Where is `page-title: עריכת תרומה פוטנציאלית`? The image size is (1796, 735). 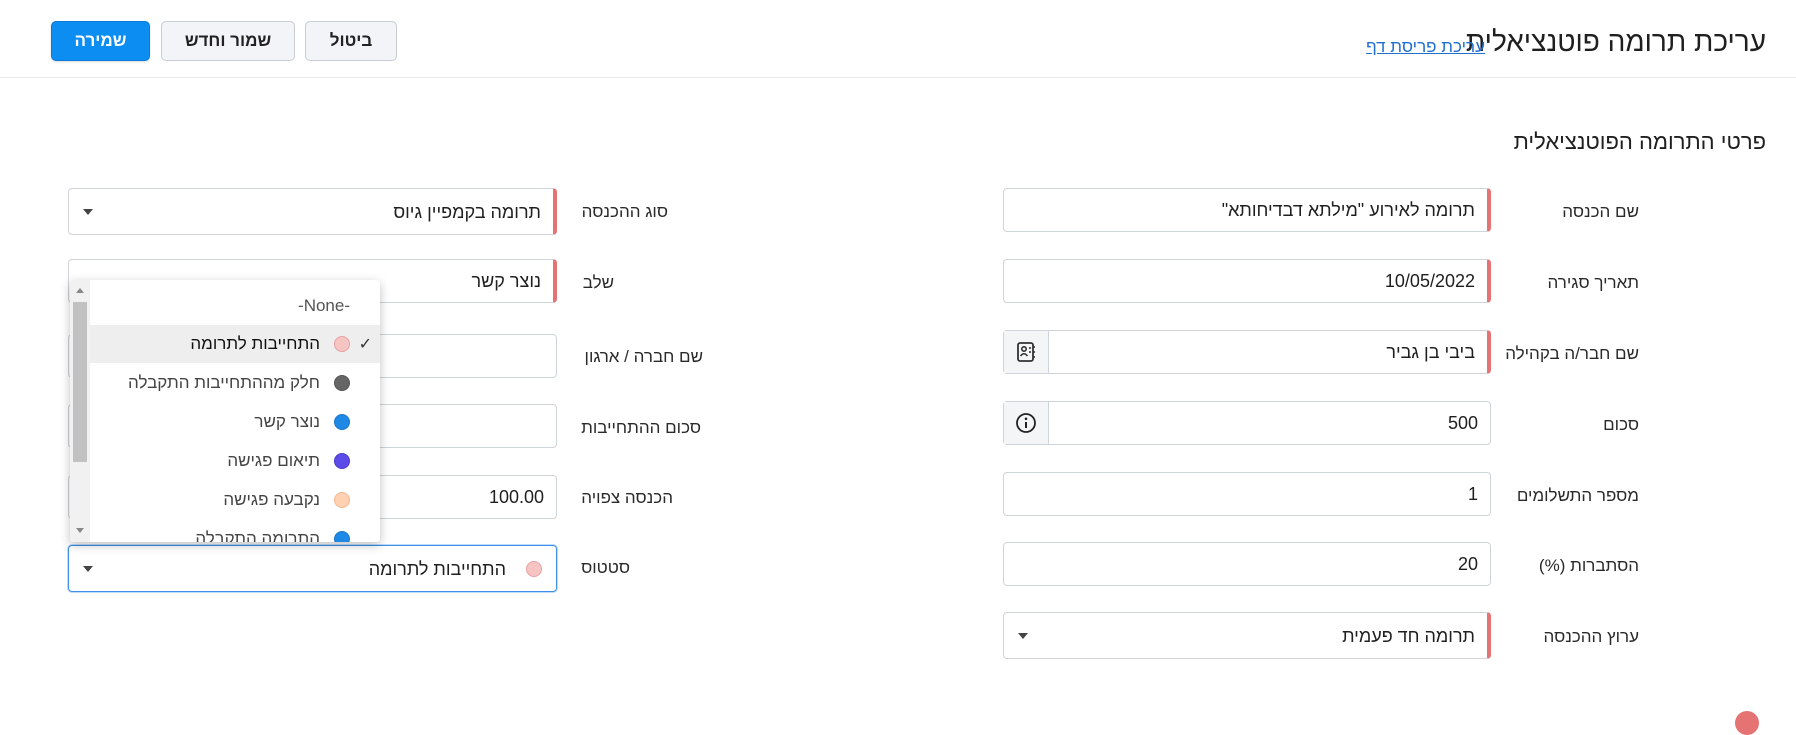 page-title: עריכת תרומה פוטנציאלית is located at coordinates (1615, 41).